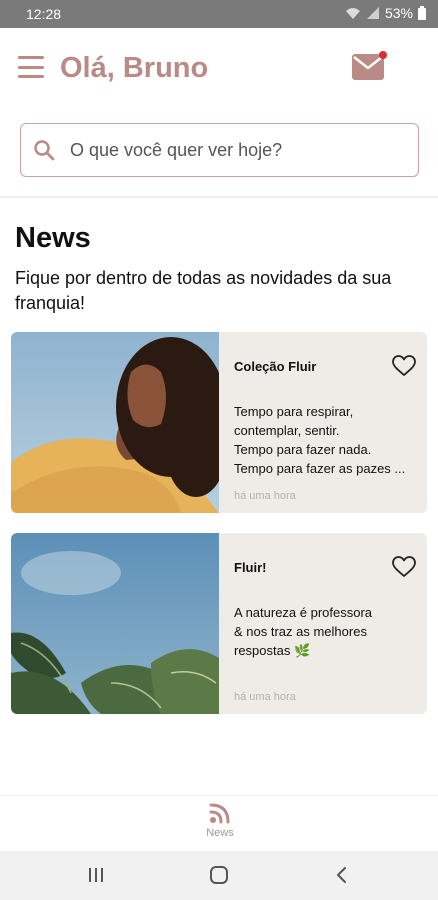 The width and height of the screenshot is (438, 900). I want to click on bottom-navigation: News, so click(219, 823).